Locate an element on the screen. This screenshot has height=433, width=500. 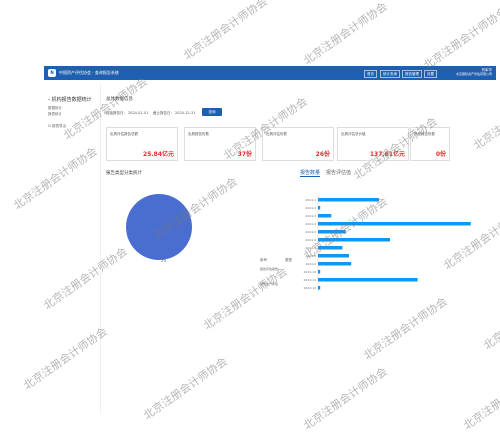
sidebar-title: ‹ 机构报告数据统计 is located at coordinates (70, 99).